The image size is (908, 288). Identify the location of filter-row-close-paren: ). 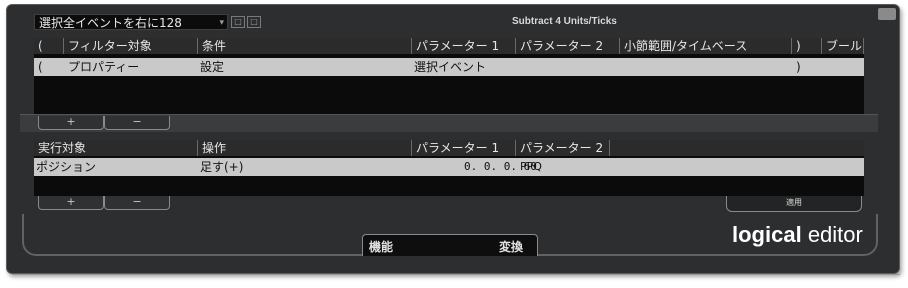
(798, 67).